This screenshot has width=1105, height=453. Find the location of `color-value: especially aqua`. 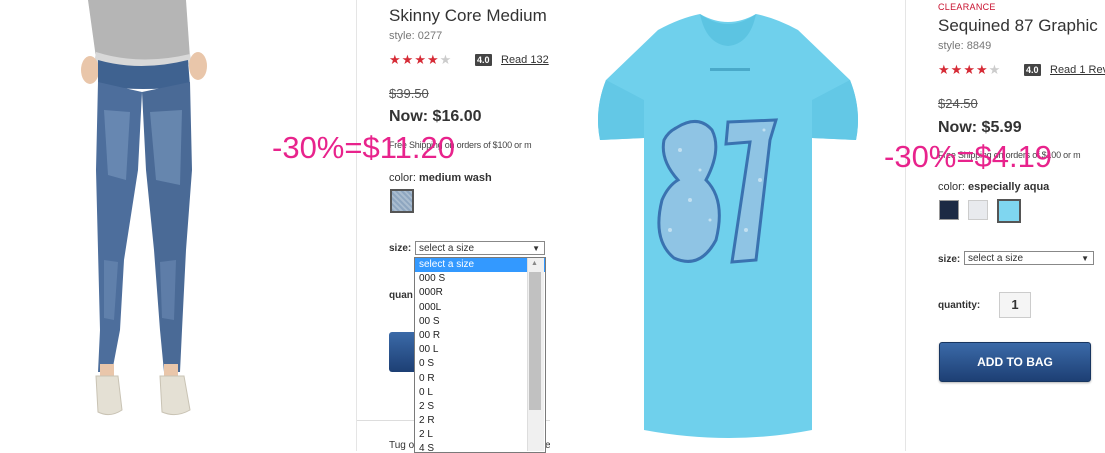

color-value: especially aqua is located at coordinates (1008, 187).